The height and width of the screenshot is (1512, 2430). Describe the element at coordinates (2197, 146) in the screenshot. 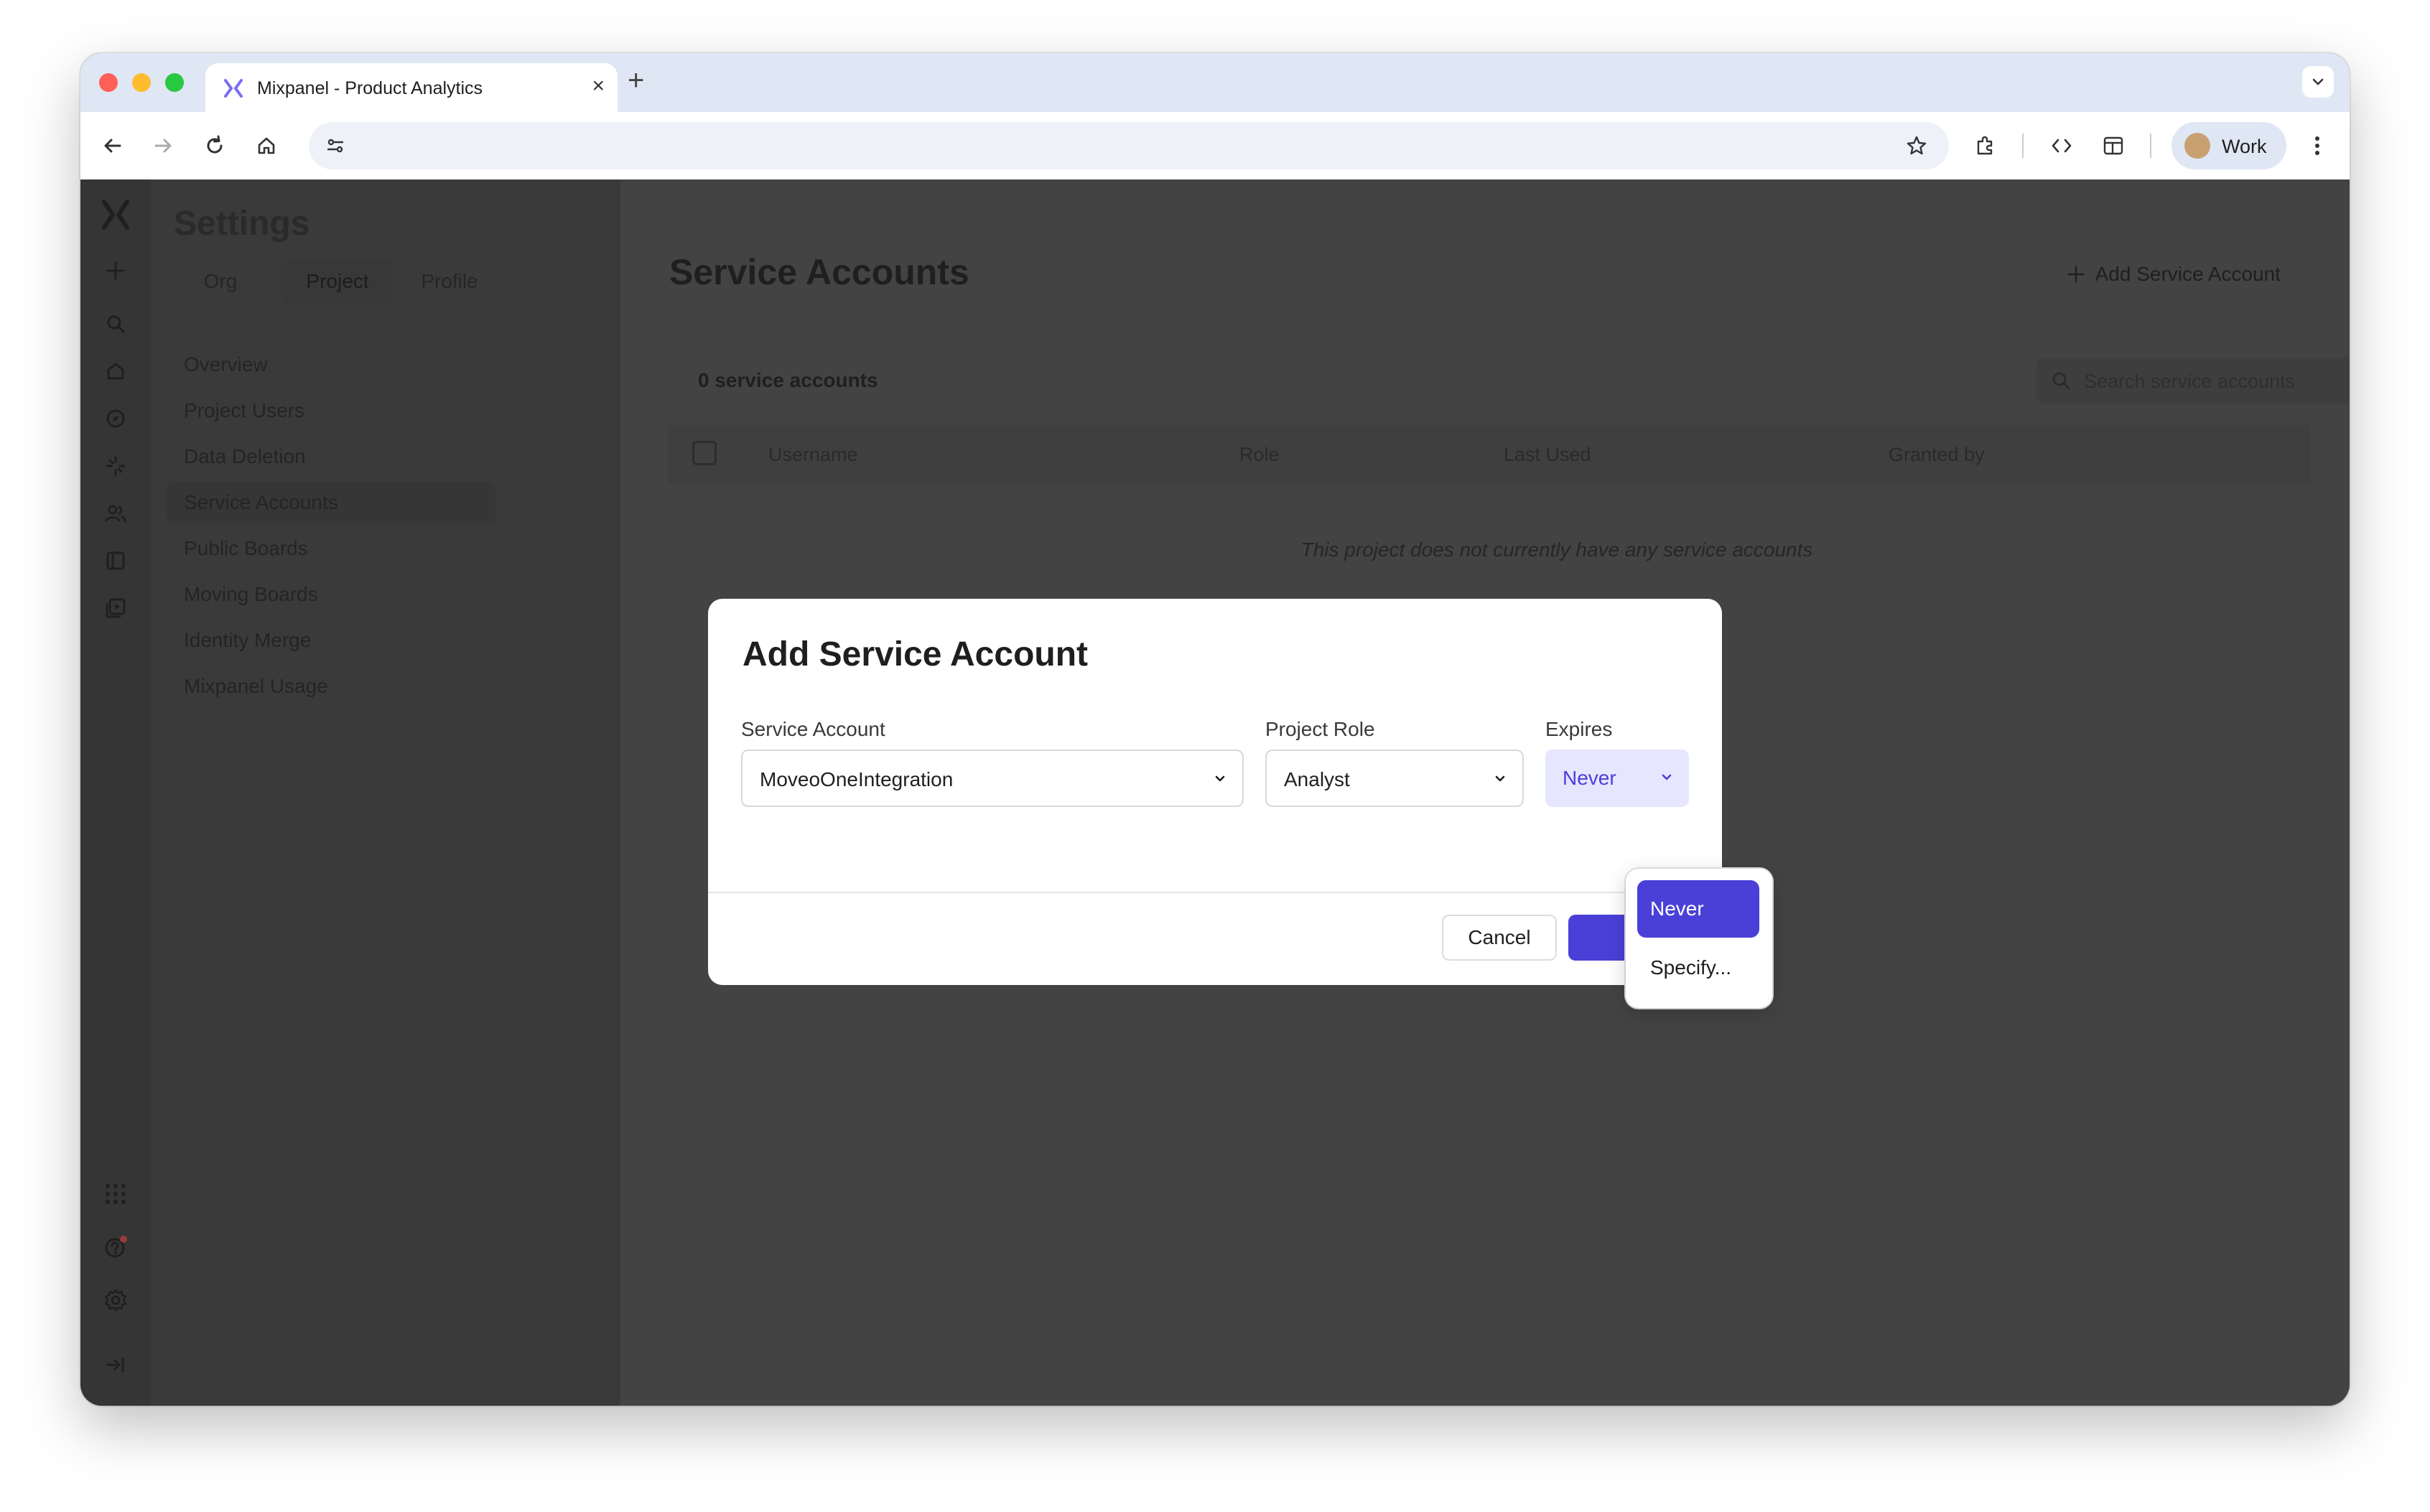

I see `avatar` at that location.